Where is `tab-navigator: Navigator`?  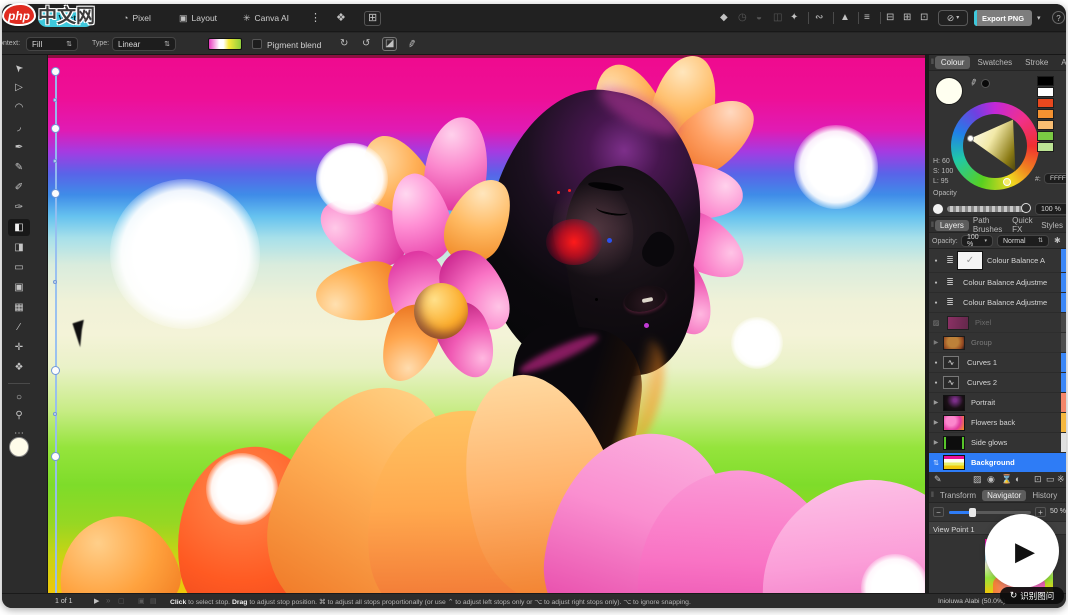
tab-navigator: Navigator is located at coordinates (1004, 495).